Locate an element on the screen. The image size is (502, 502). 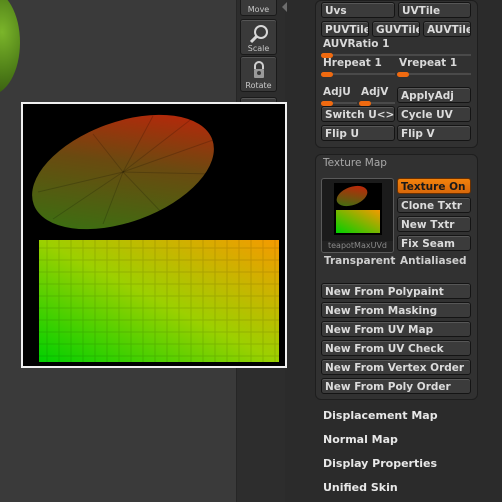
adju-label: AdjU is located at coordinates (337, 92).